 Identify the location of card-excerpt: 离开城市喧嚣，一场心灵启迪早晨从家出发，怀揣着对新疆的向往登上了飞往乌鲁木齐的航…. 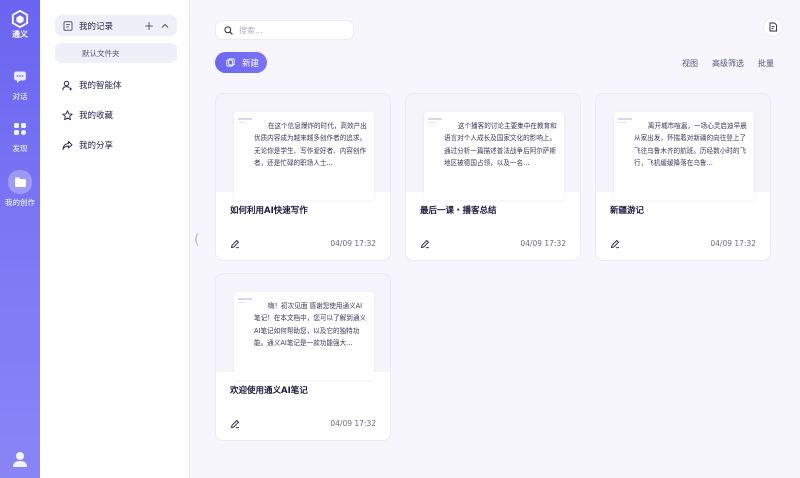
(690, 145).